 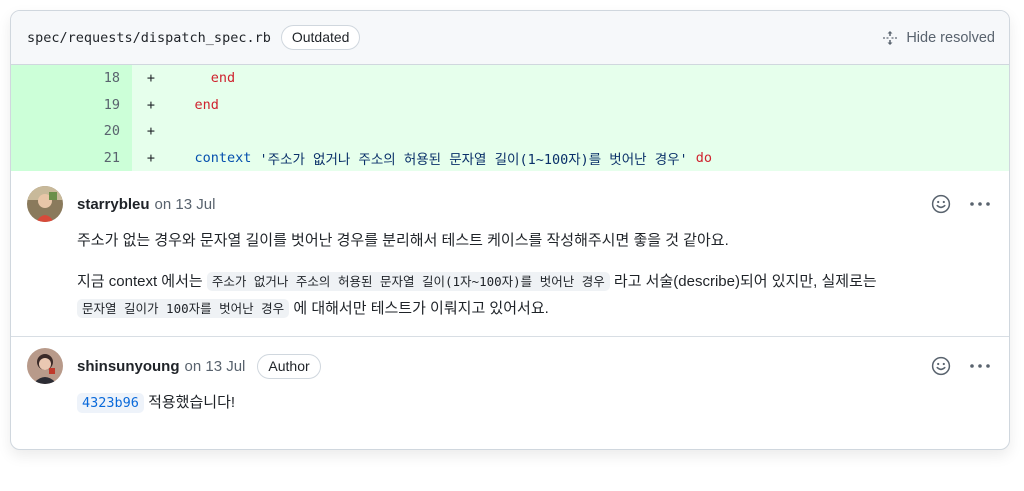 I want to click on hide-resolved-label: Hide resolved, so click(x=950, y=37).